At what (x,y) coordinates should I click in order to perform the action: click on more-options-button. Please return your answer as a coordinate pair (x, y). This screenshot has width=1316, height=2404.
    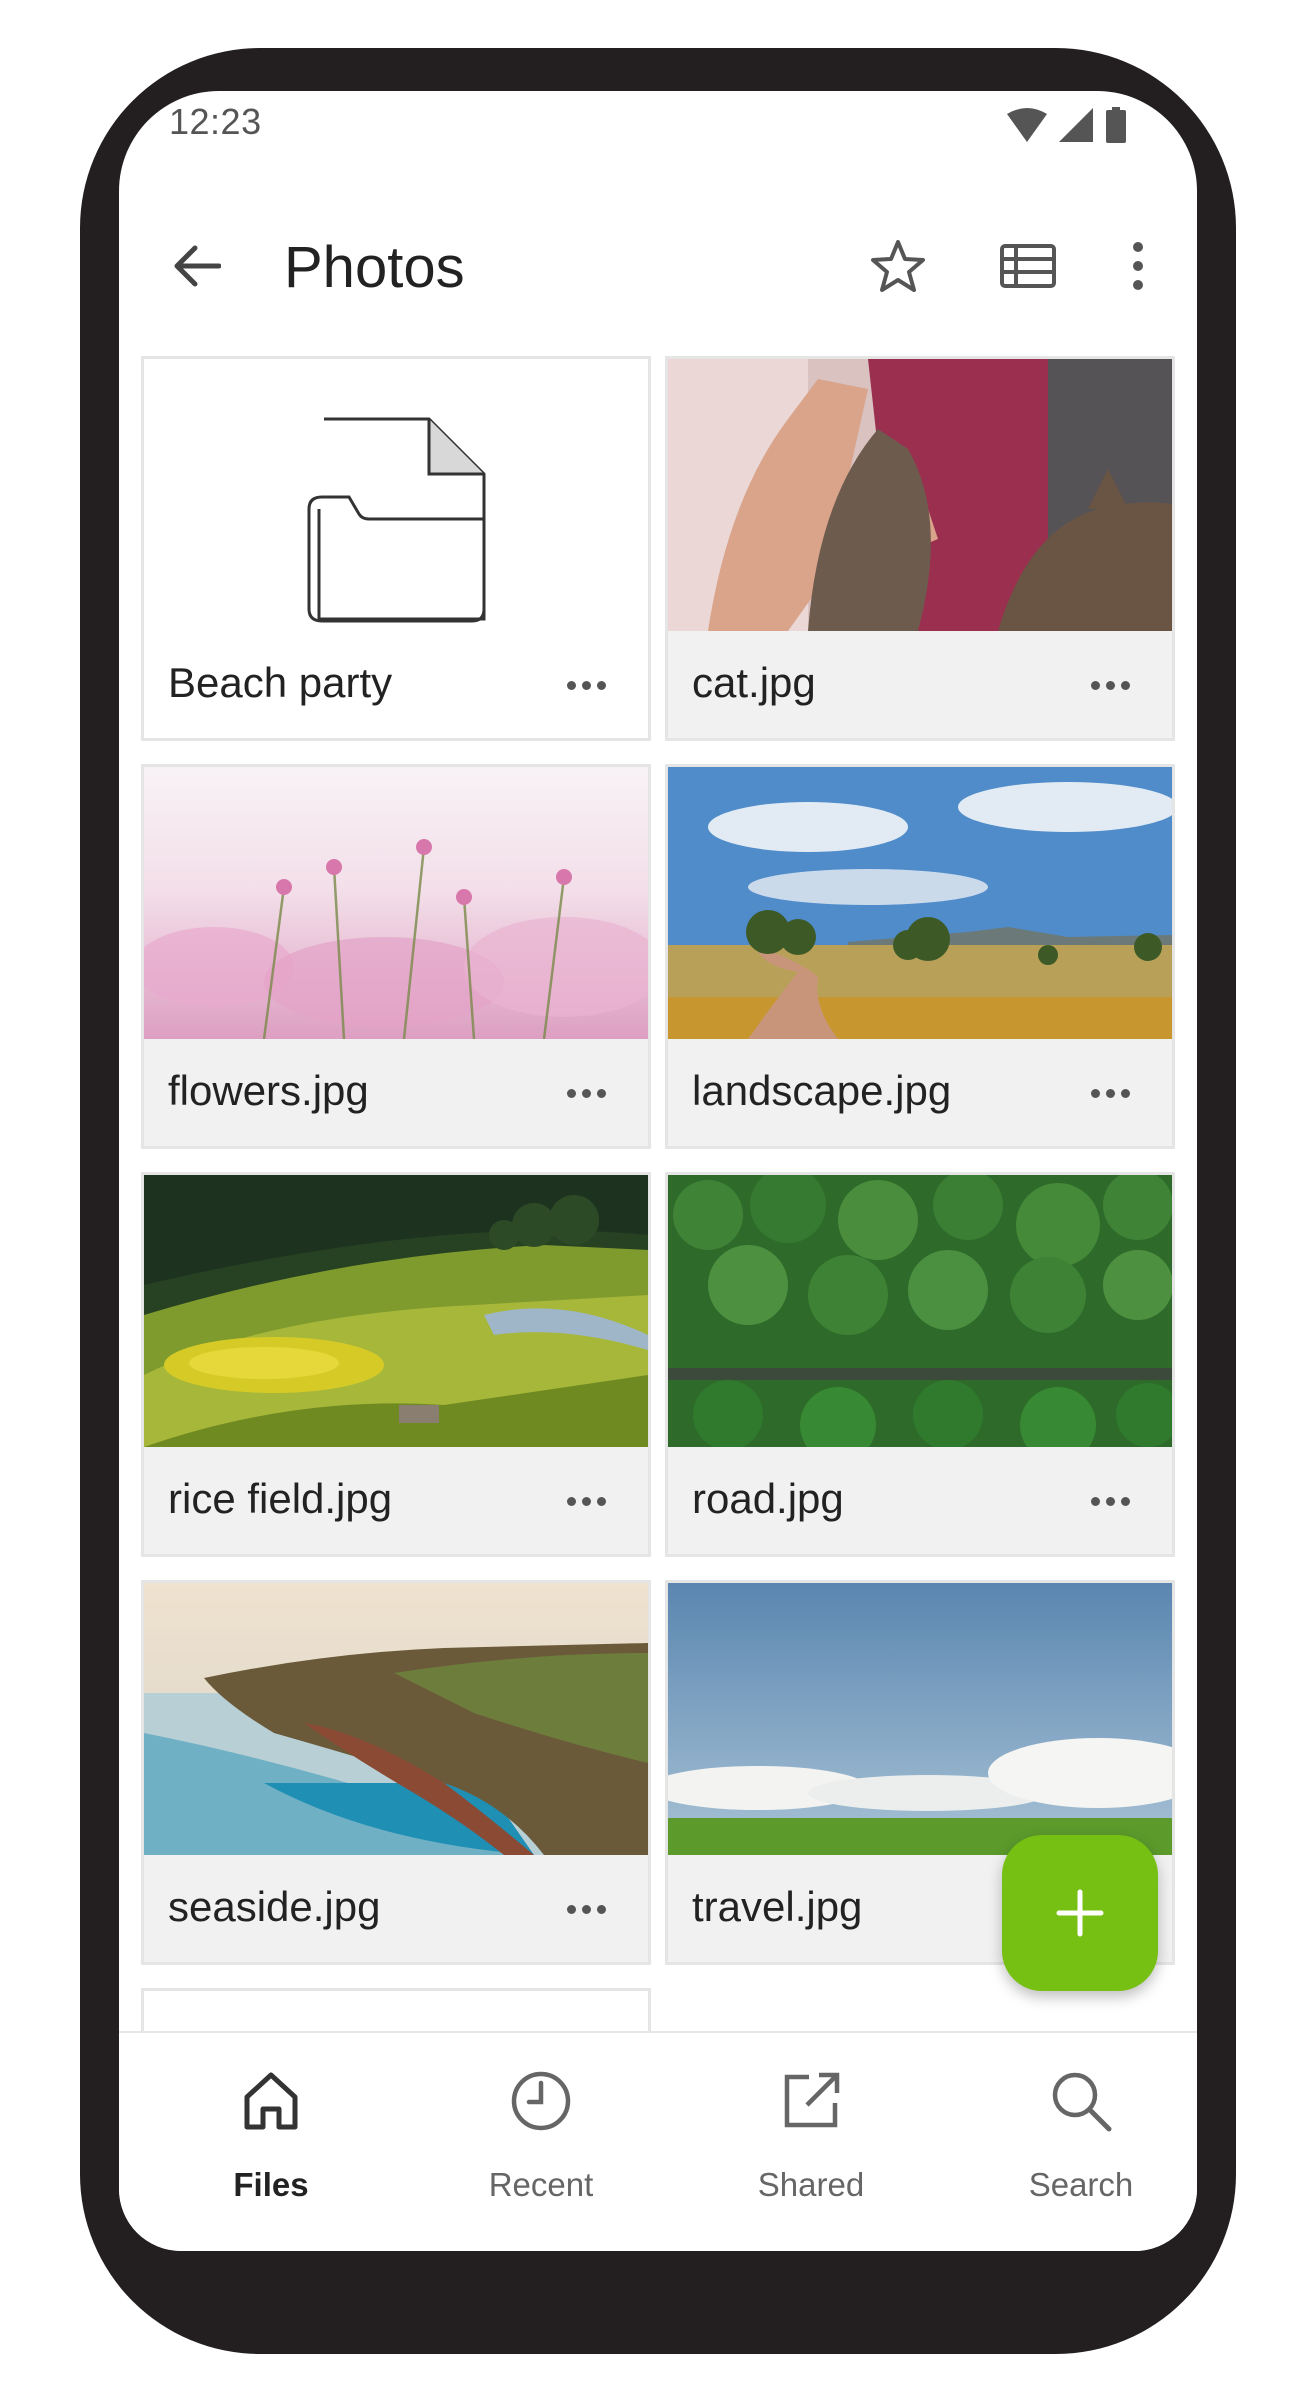
    Looking at the image, I should click on (1138, 266).